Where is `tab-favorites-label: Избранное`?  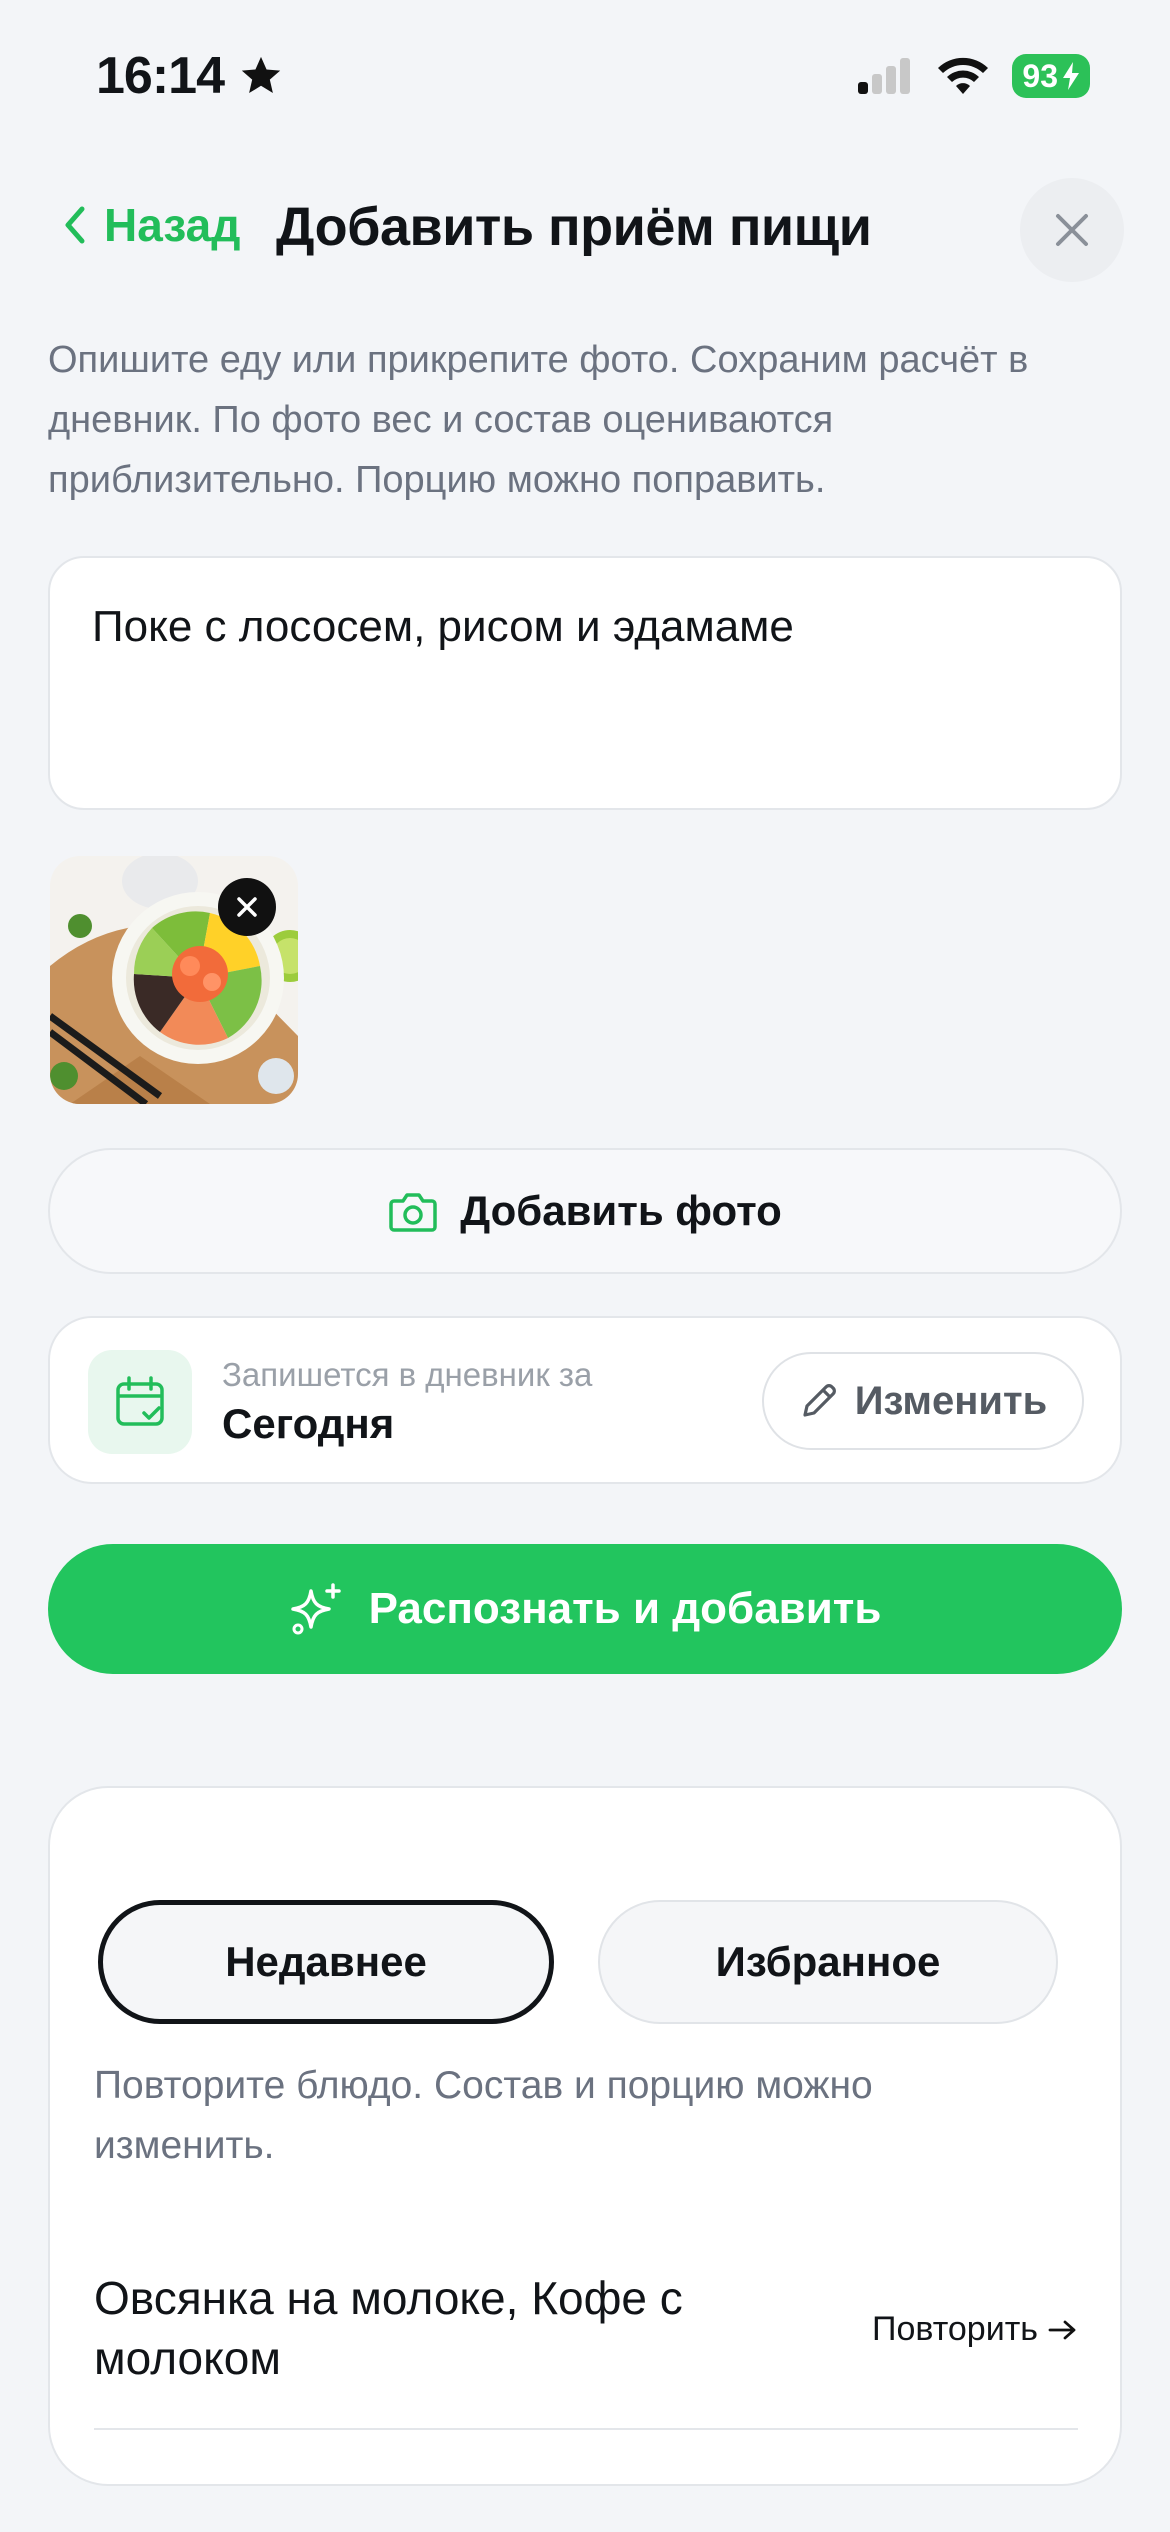
tab-favorites-label: Избранное is located at coordinates (828, 1961).